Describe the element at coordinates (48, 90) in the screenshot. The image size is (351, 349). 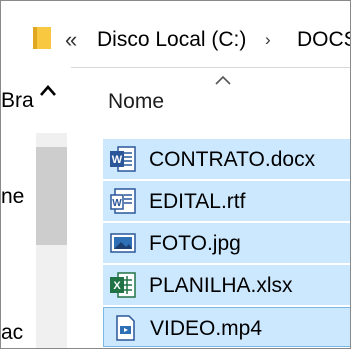
I see `scroll-up-icon` at that location.